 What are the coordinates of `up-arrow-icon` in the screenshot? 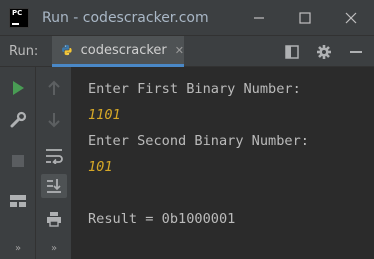 It's located at (54, 88).